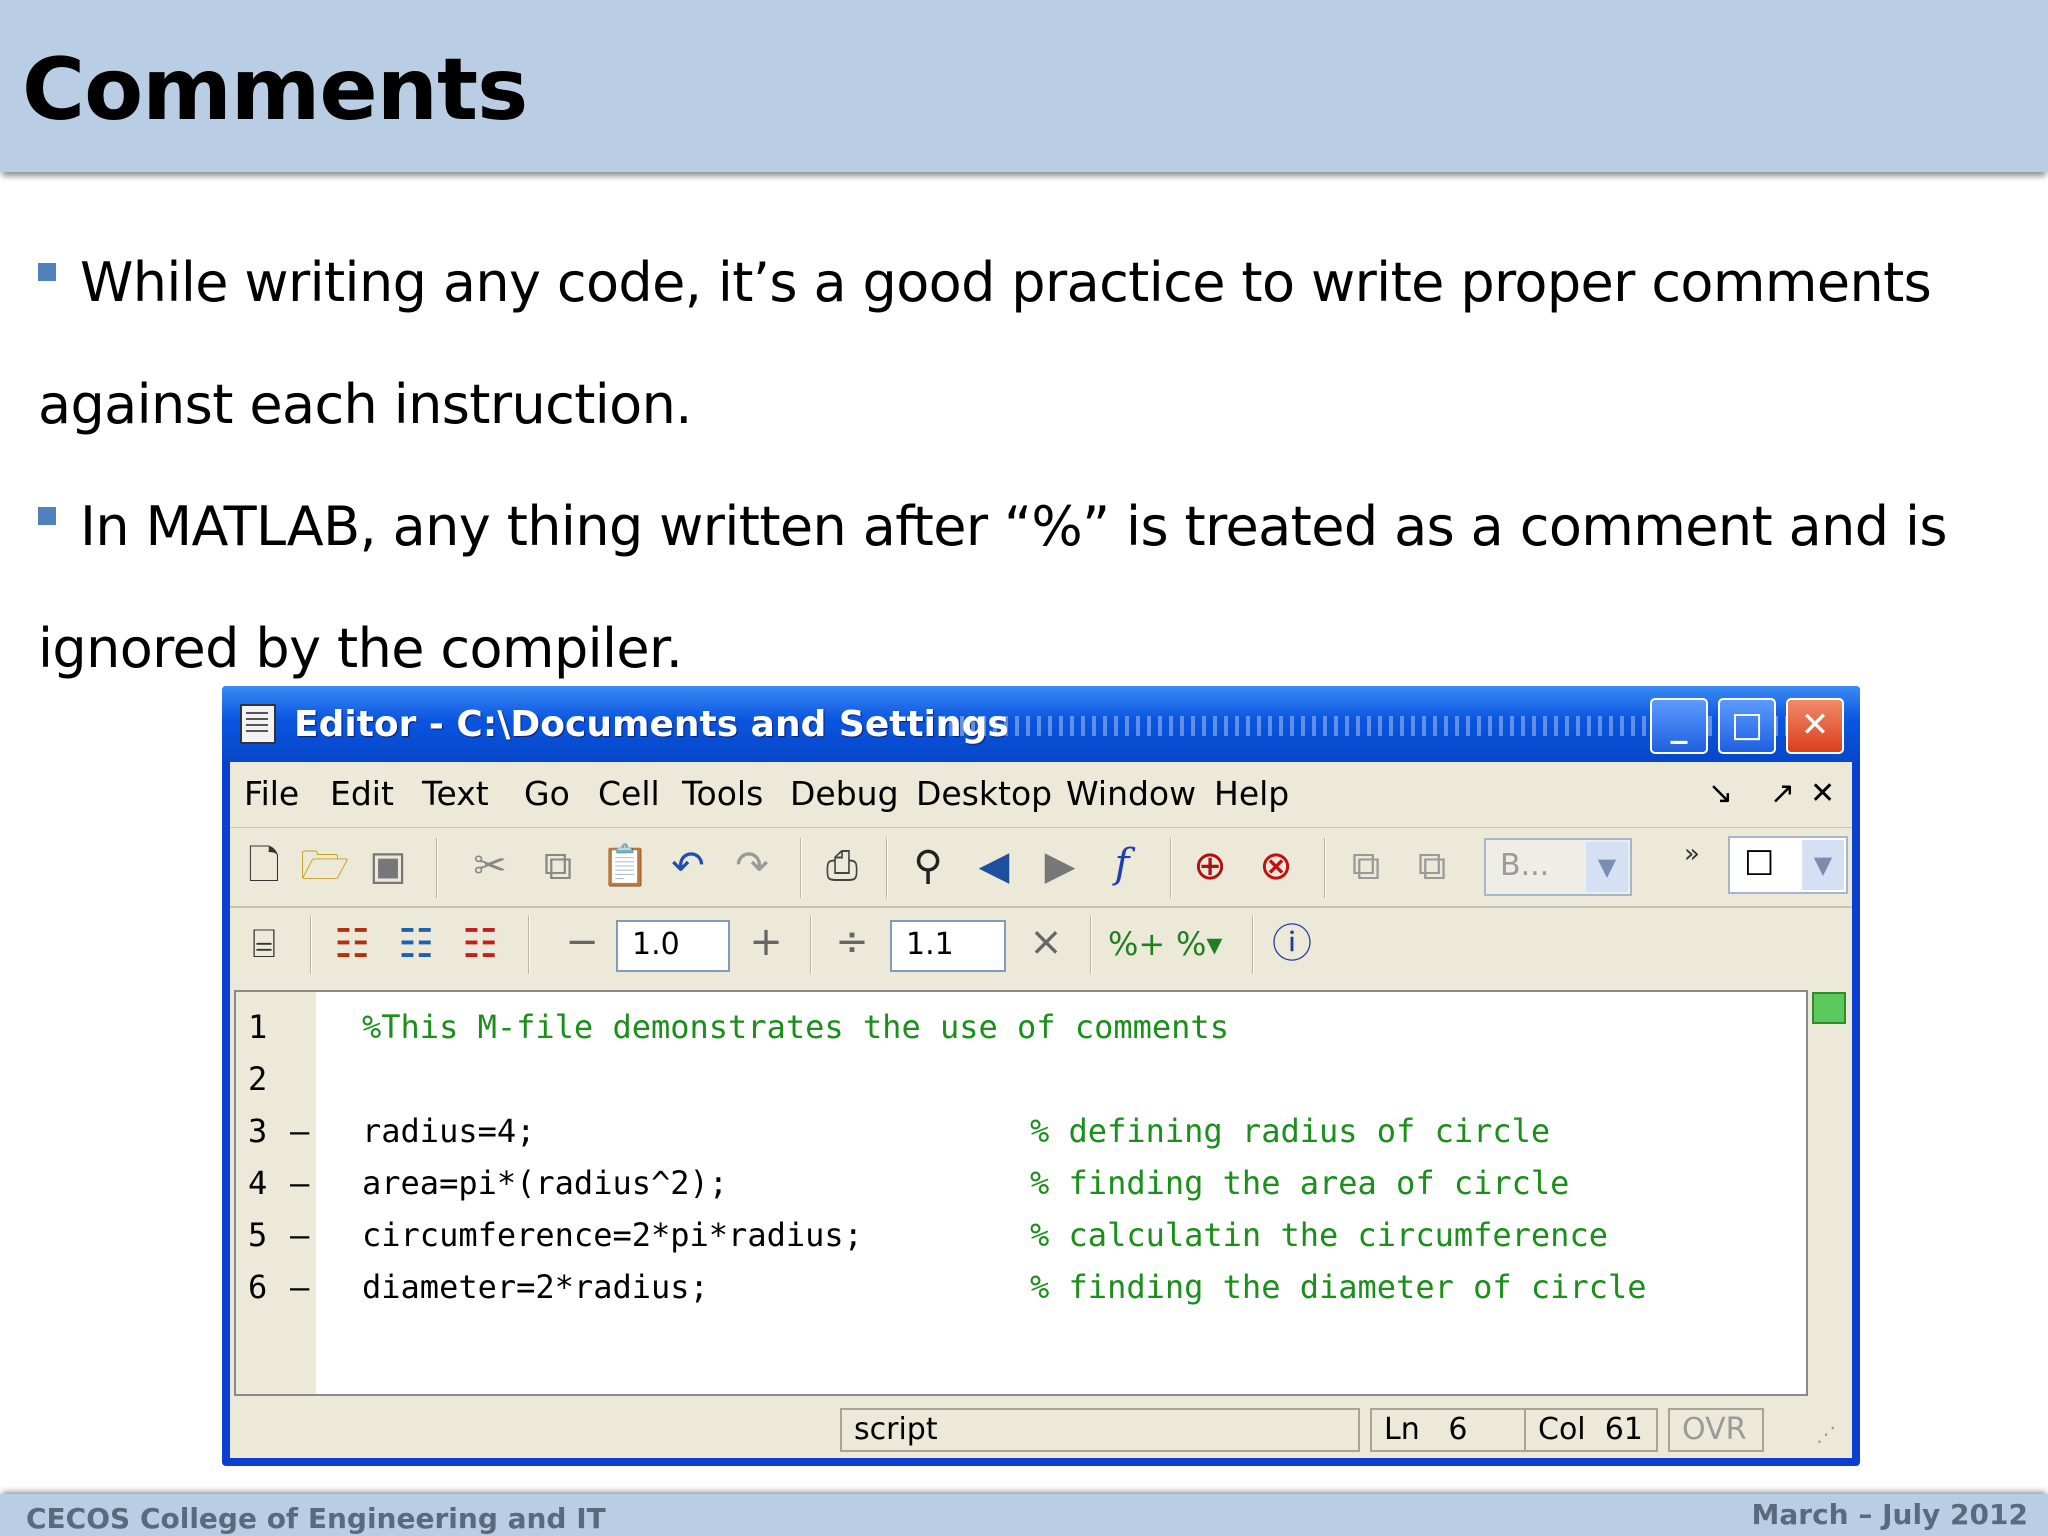 The width and height of the screenshot is (2048, 1536). What do you see at coordinates (994, 866) in the screenshot?
I see `back-arrow-icon: ◀` at bounding box center [994, 866].